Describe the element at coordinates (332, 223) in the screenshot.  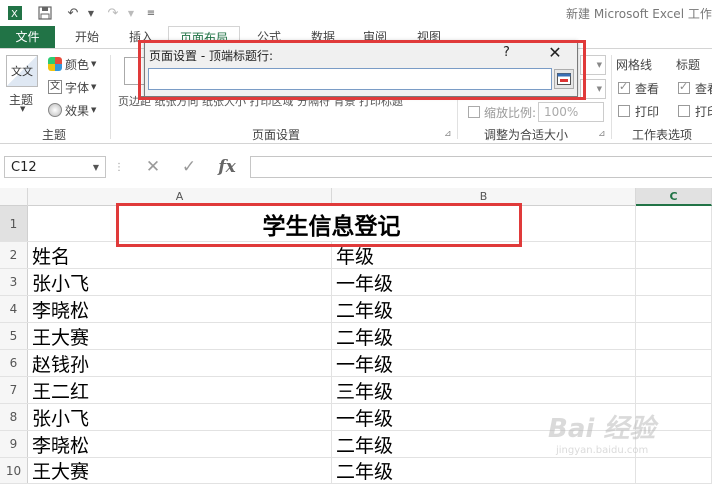
I see `title-cell: 学生信息登记` at that location.